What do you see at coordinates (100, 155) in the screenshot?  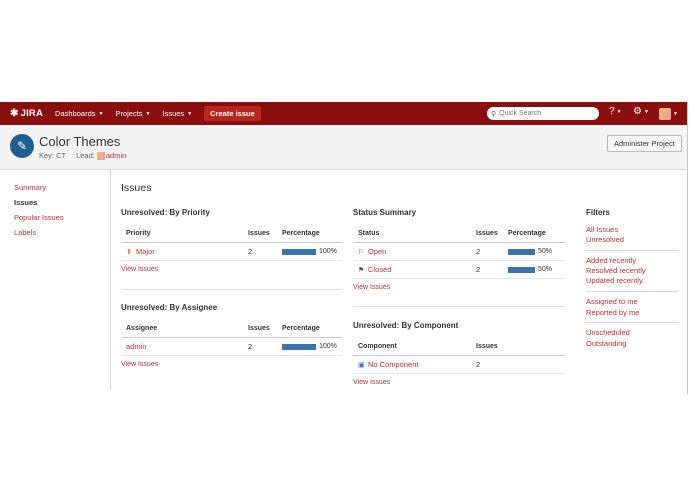 I see `lead-avatar` at bounding box center [100, 155].